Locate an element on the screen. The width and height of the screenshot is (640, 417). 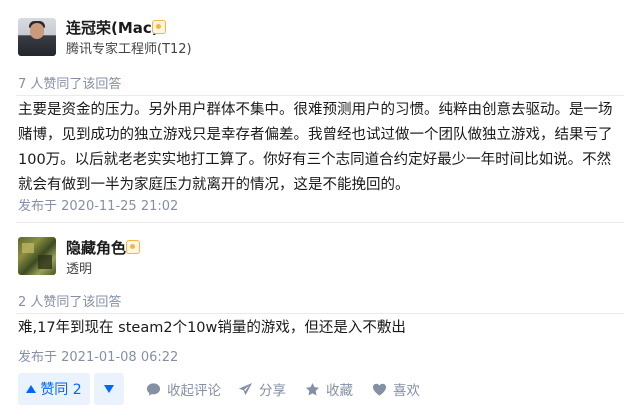
author-name: 连冠荣(Mac) is located at coordinates (112, 27).